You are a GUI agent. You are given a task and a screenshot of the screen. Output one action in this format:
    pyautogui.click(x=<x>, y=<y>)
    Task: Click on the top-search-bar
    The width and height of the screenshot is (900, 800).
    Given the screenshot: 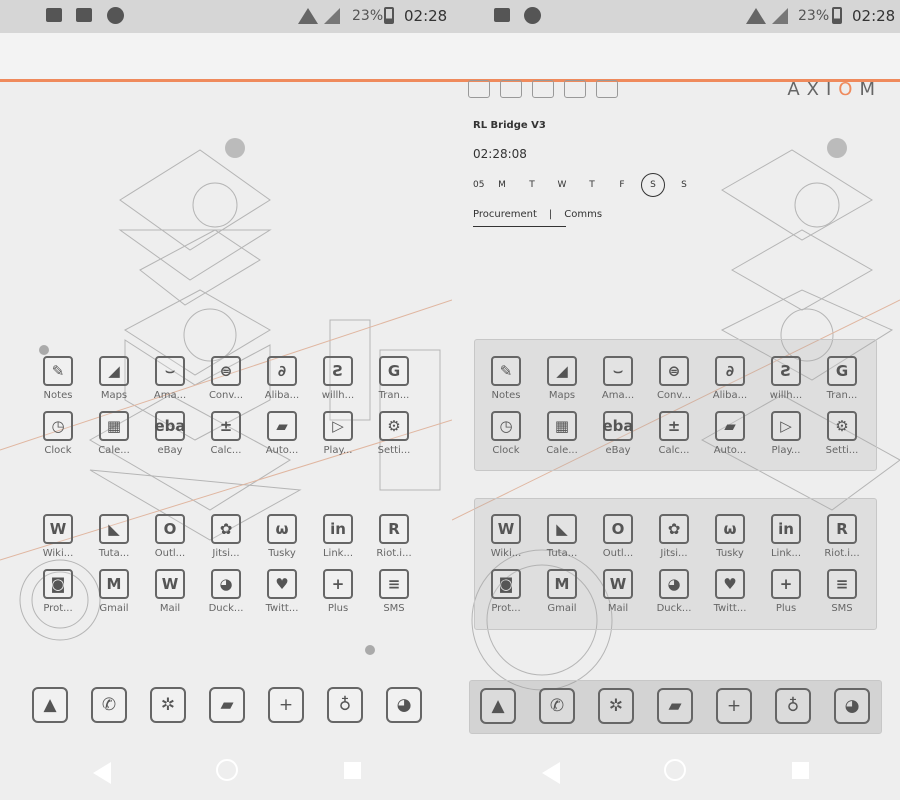 What is the action you would take?
    pyautogui.click(x=226, y=57)
    